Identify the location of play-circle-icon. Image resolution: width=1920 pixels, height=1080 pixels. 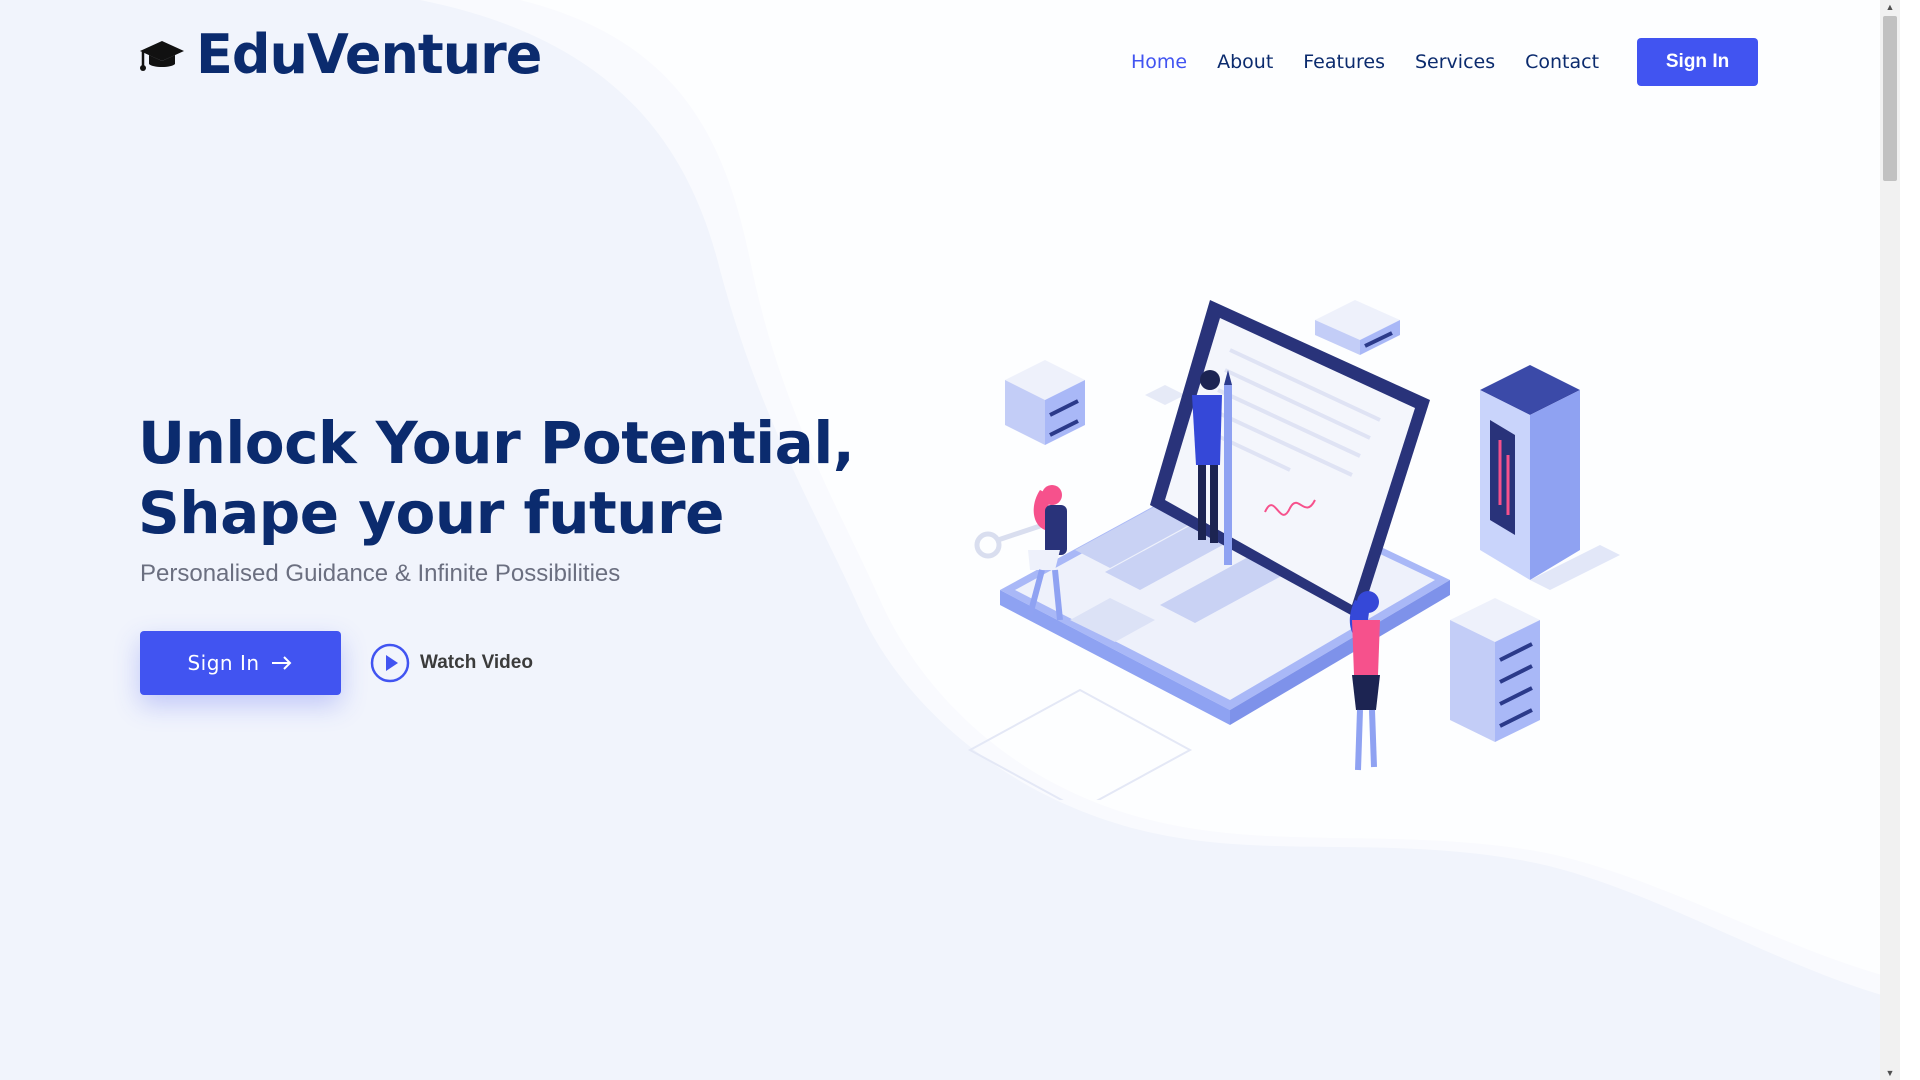
(390, 663).